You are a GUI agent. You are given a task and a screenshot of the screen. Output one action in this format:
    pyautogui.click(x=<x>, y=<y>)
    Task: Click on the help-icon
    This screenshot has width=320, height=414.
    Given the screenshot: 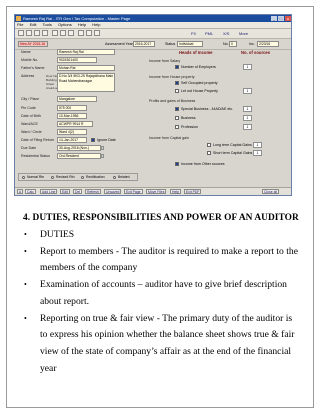 What is the action you would take?
    pyautogui.click(x=97, y=33)
    